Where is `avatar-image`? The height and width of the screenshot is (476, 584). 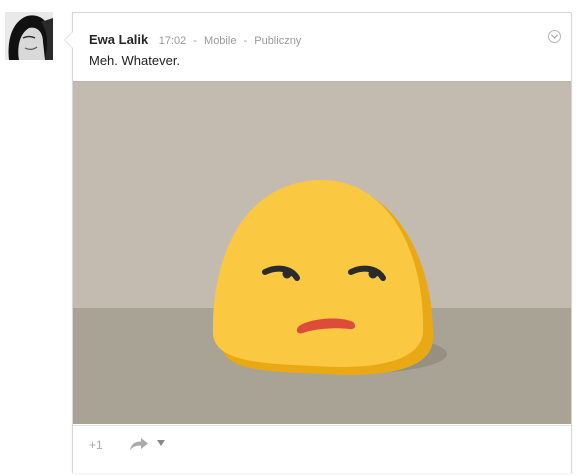
avatar-image is located at coordinates (29, 36).